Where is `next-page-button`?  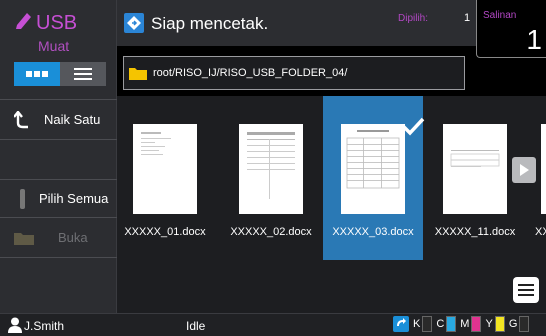 next-page-button is located at coordinates (524, 170).